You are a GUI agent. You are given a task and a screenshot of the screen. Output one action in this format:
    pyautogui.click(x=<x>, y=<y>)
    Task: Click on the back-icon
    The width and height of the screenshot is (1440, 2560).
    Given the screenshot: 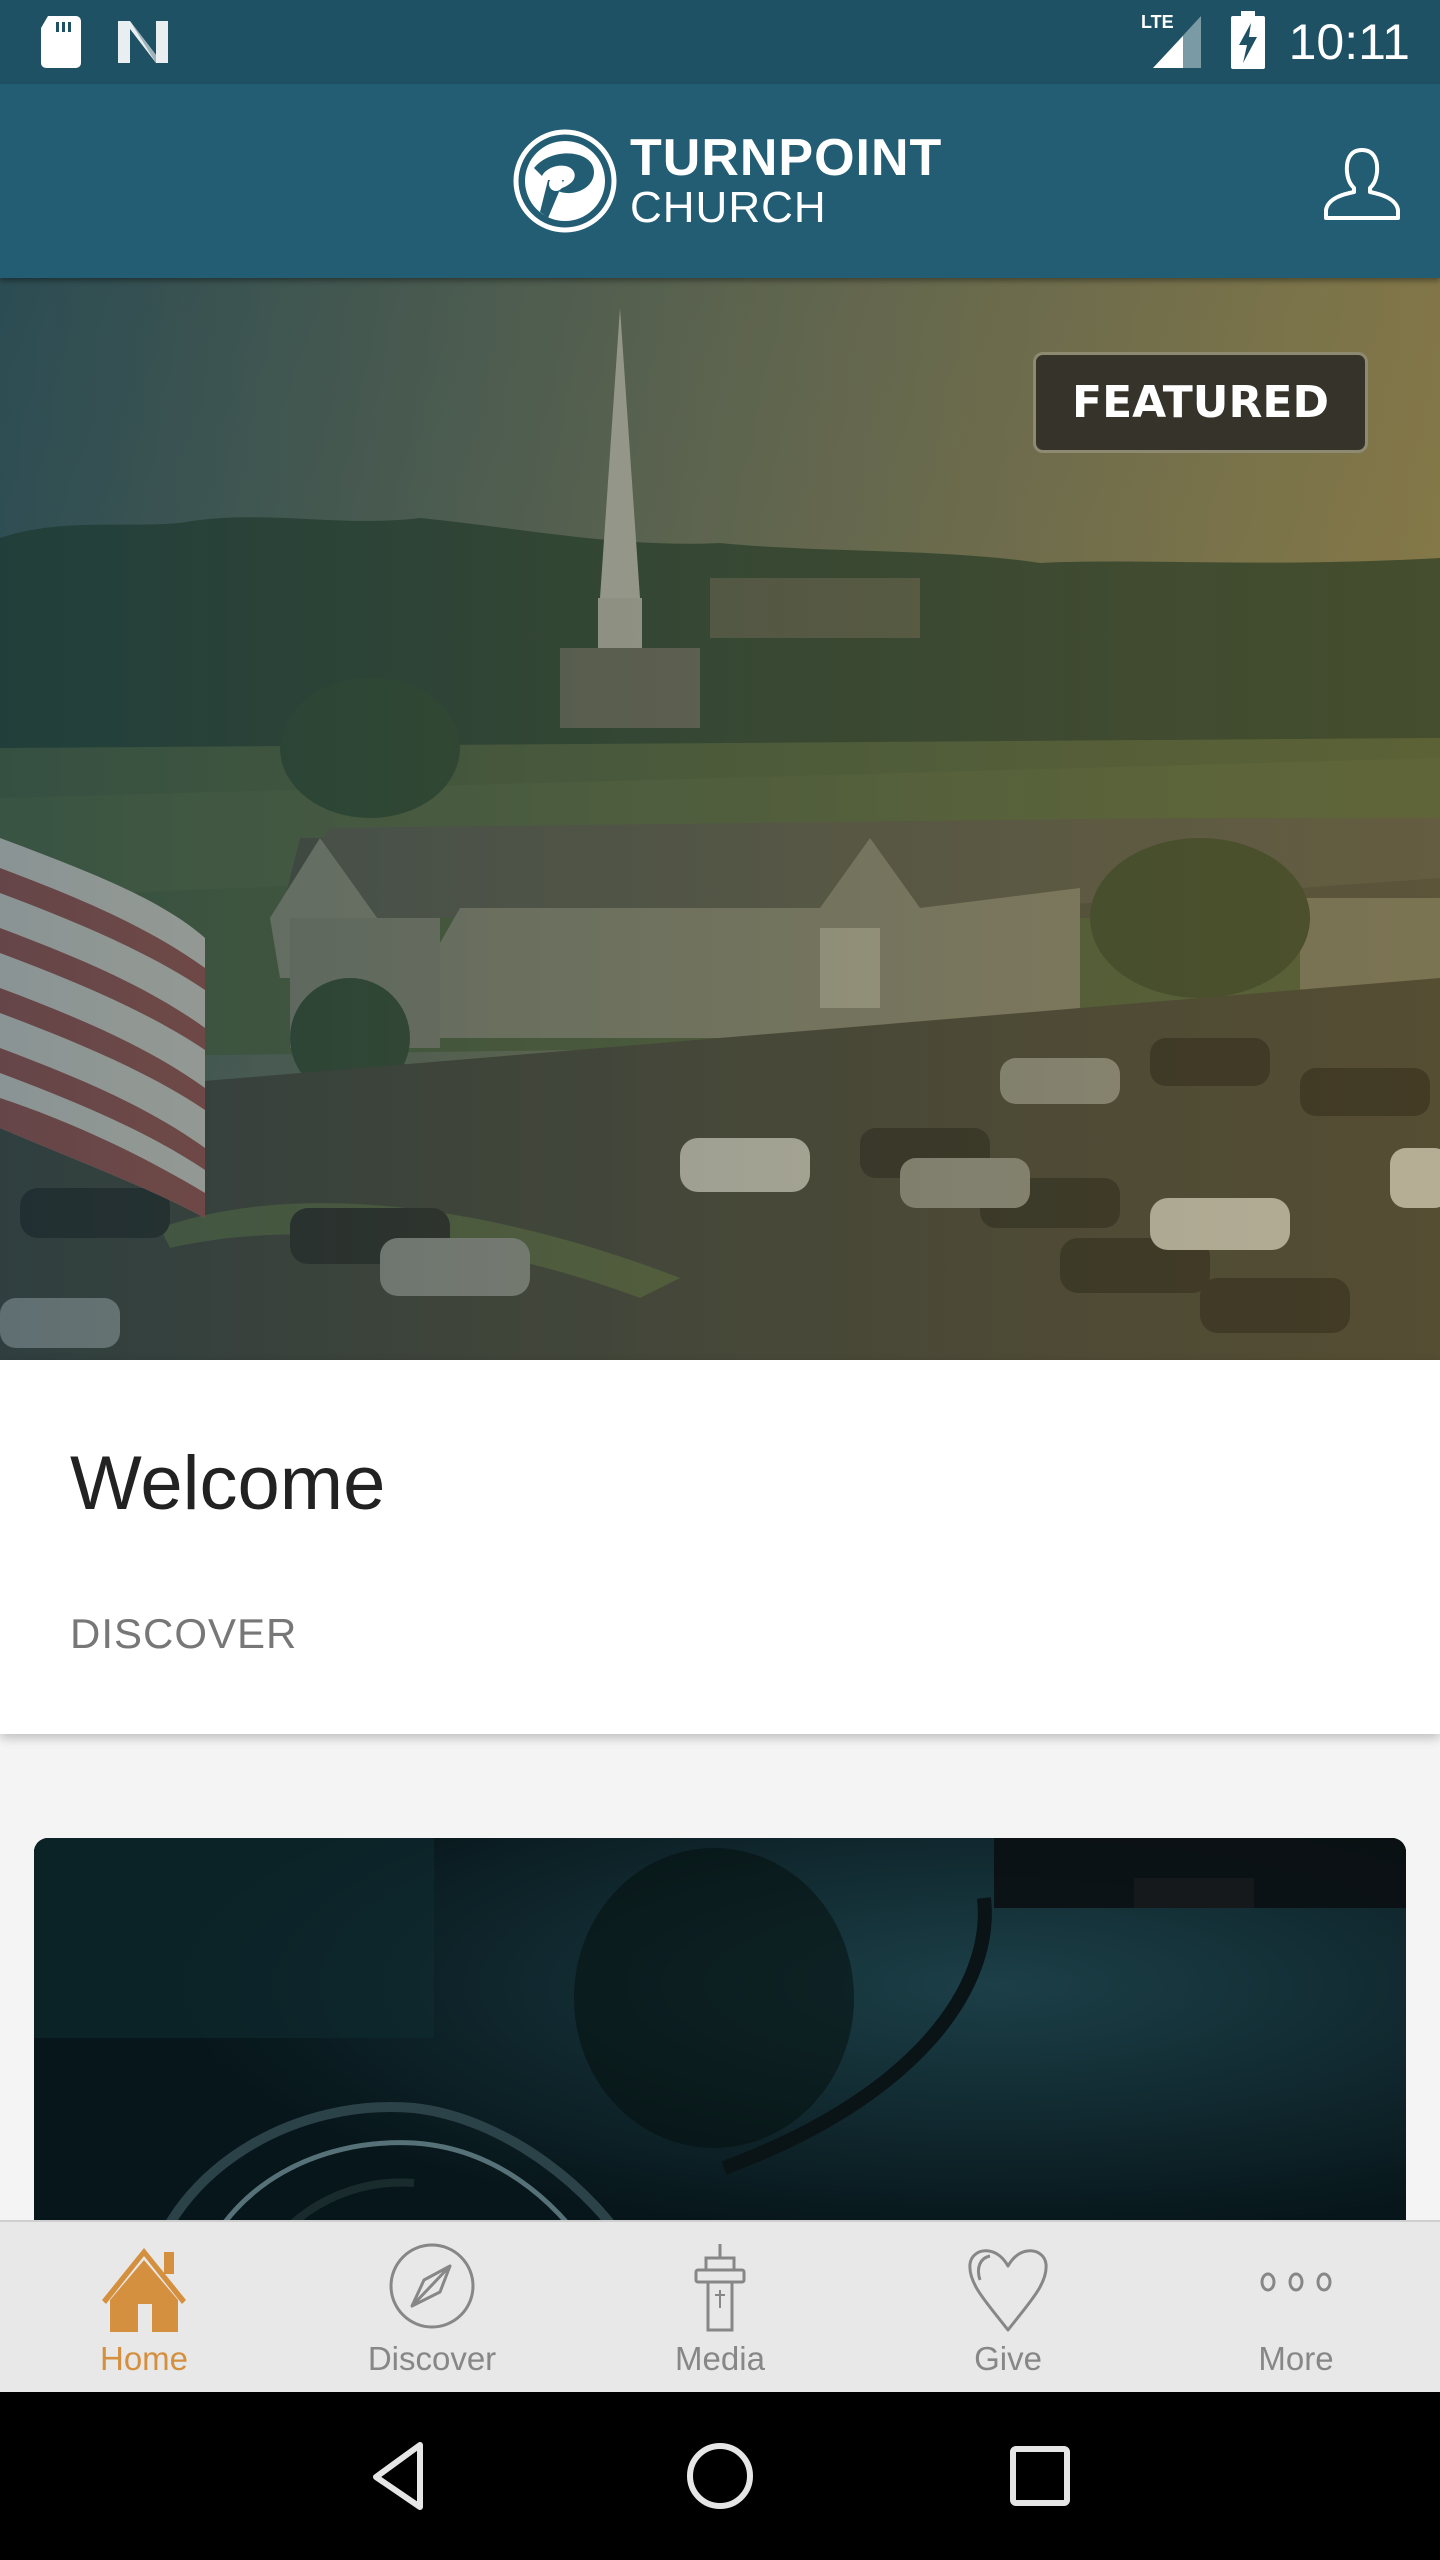 What is the action you would take?
    pyautogui.click(x=398, y=2476)
    